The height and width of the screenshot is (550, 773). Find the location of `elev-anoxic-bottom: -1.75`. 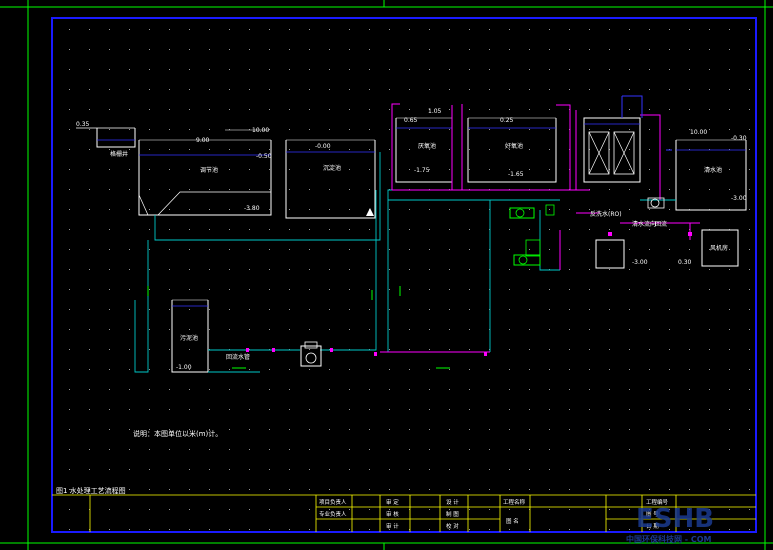

elev-anoxic-bottom: -1.75 is located at coordinates (422, 170).